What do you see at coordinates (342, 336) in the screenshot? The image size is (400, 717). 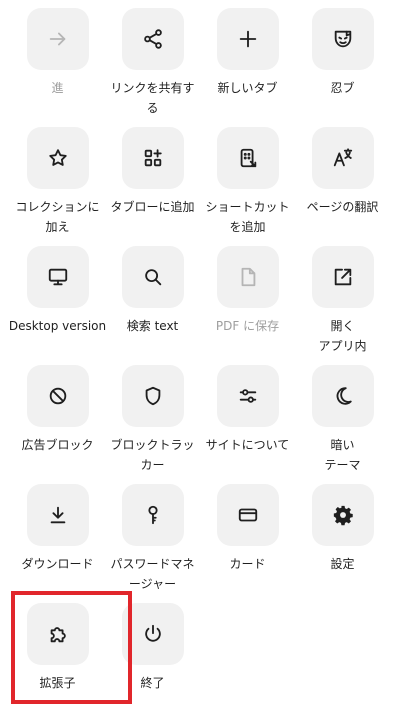 I see `menu-item-label: 開く アプリ内` at bounding box center [342, 336].